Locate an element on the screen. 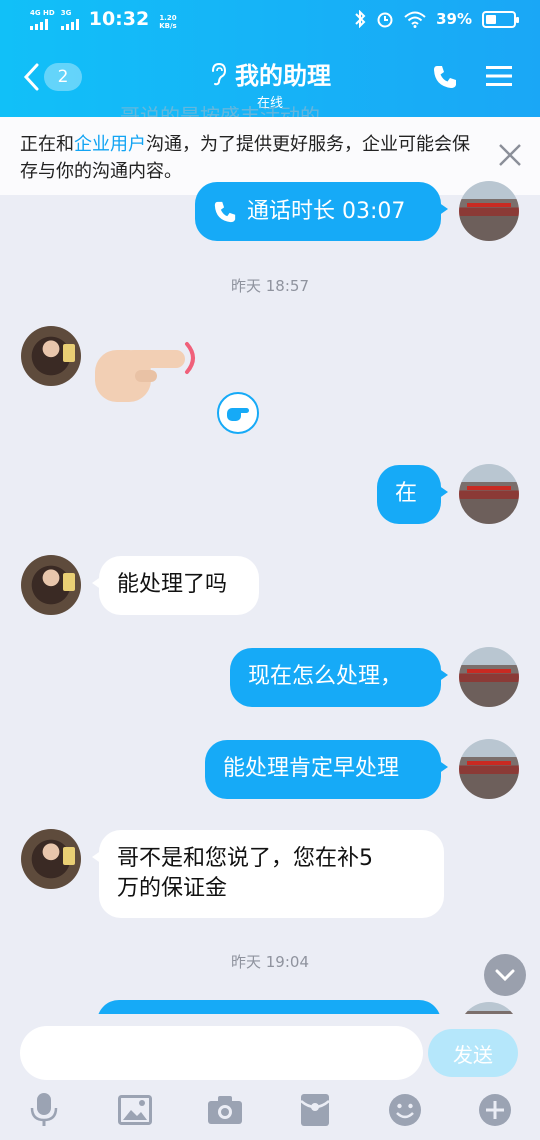  composer: 发送 is located at coordinates (270, 1077).